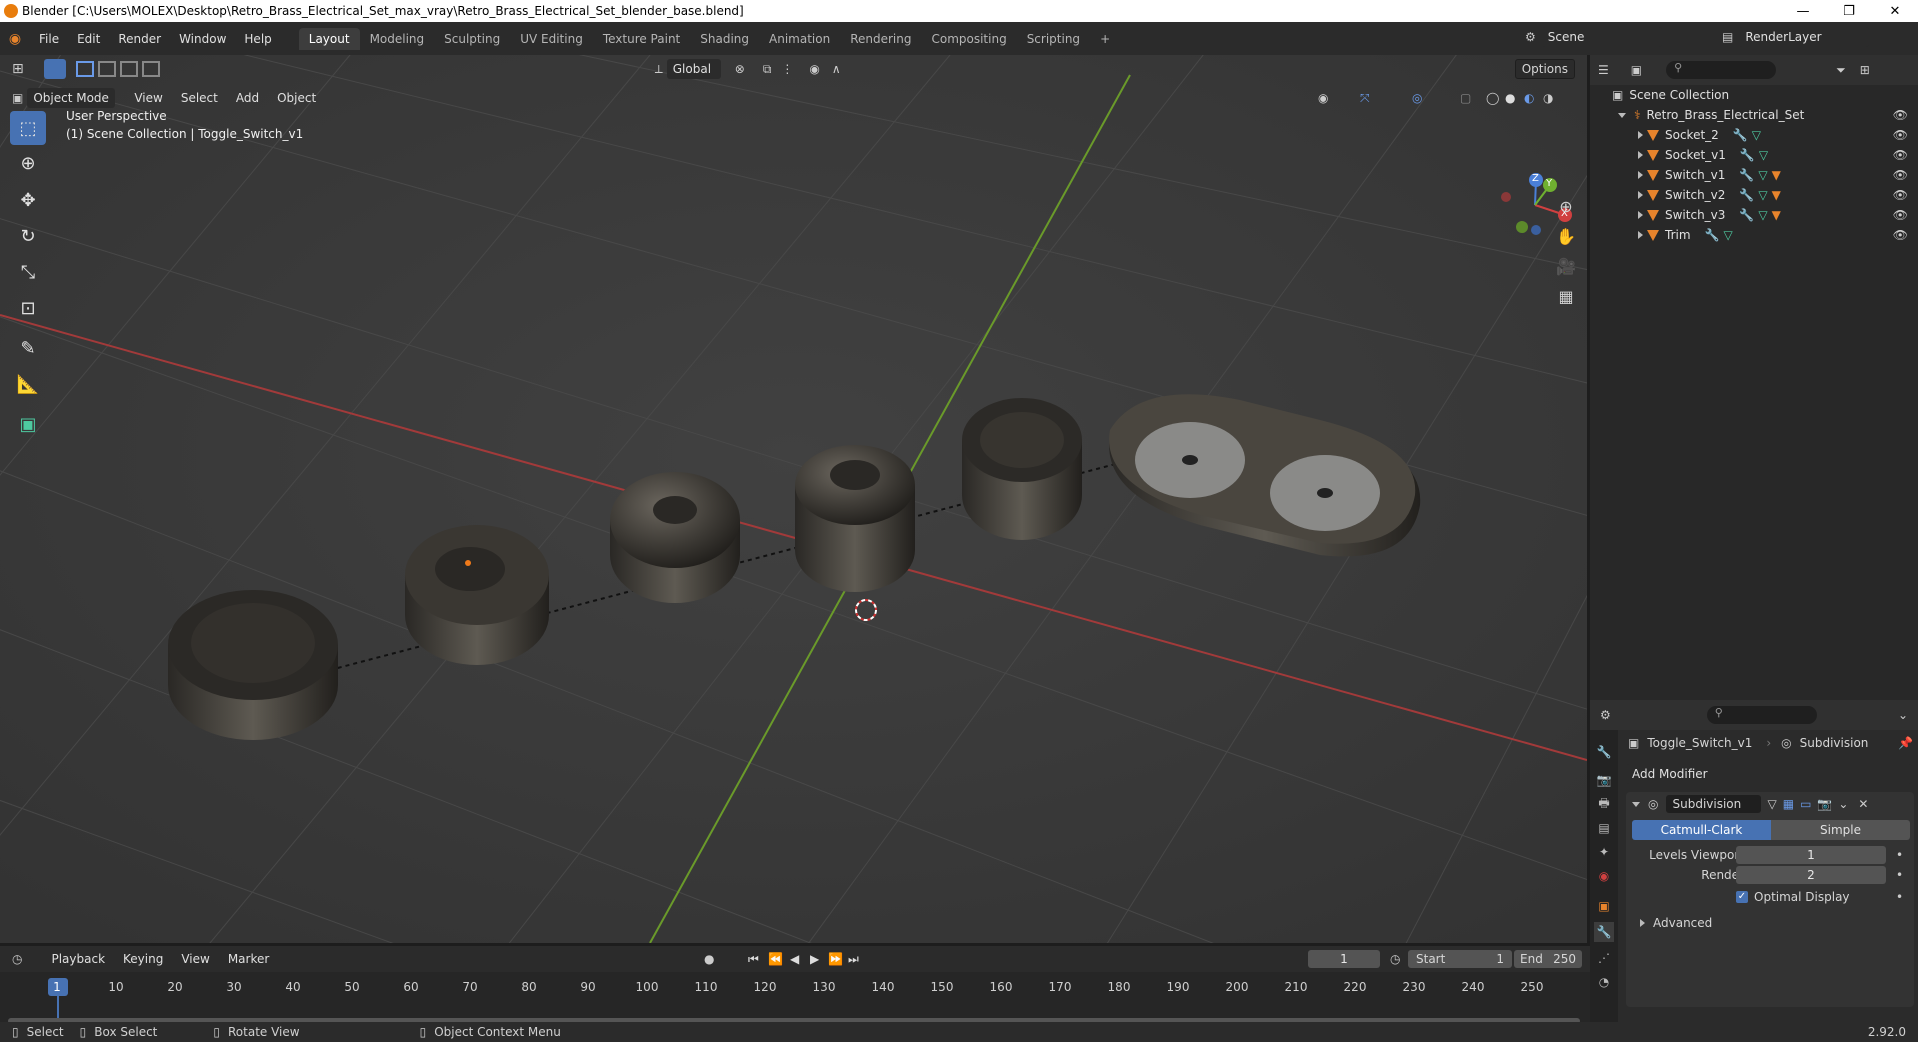  Describe the element at coordinates (675, 537) in the screenshot. I see `switch-v2-model` at that location.